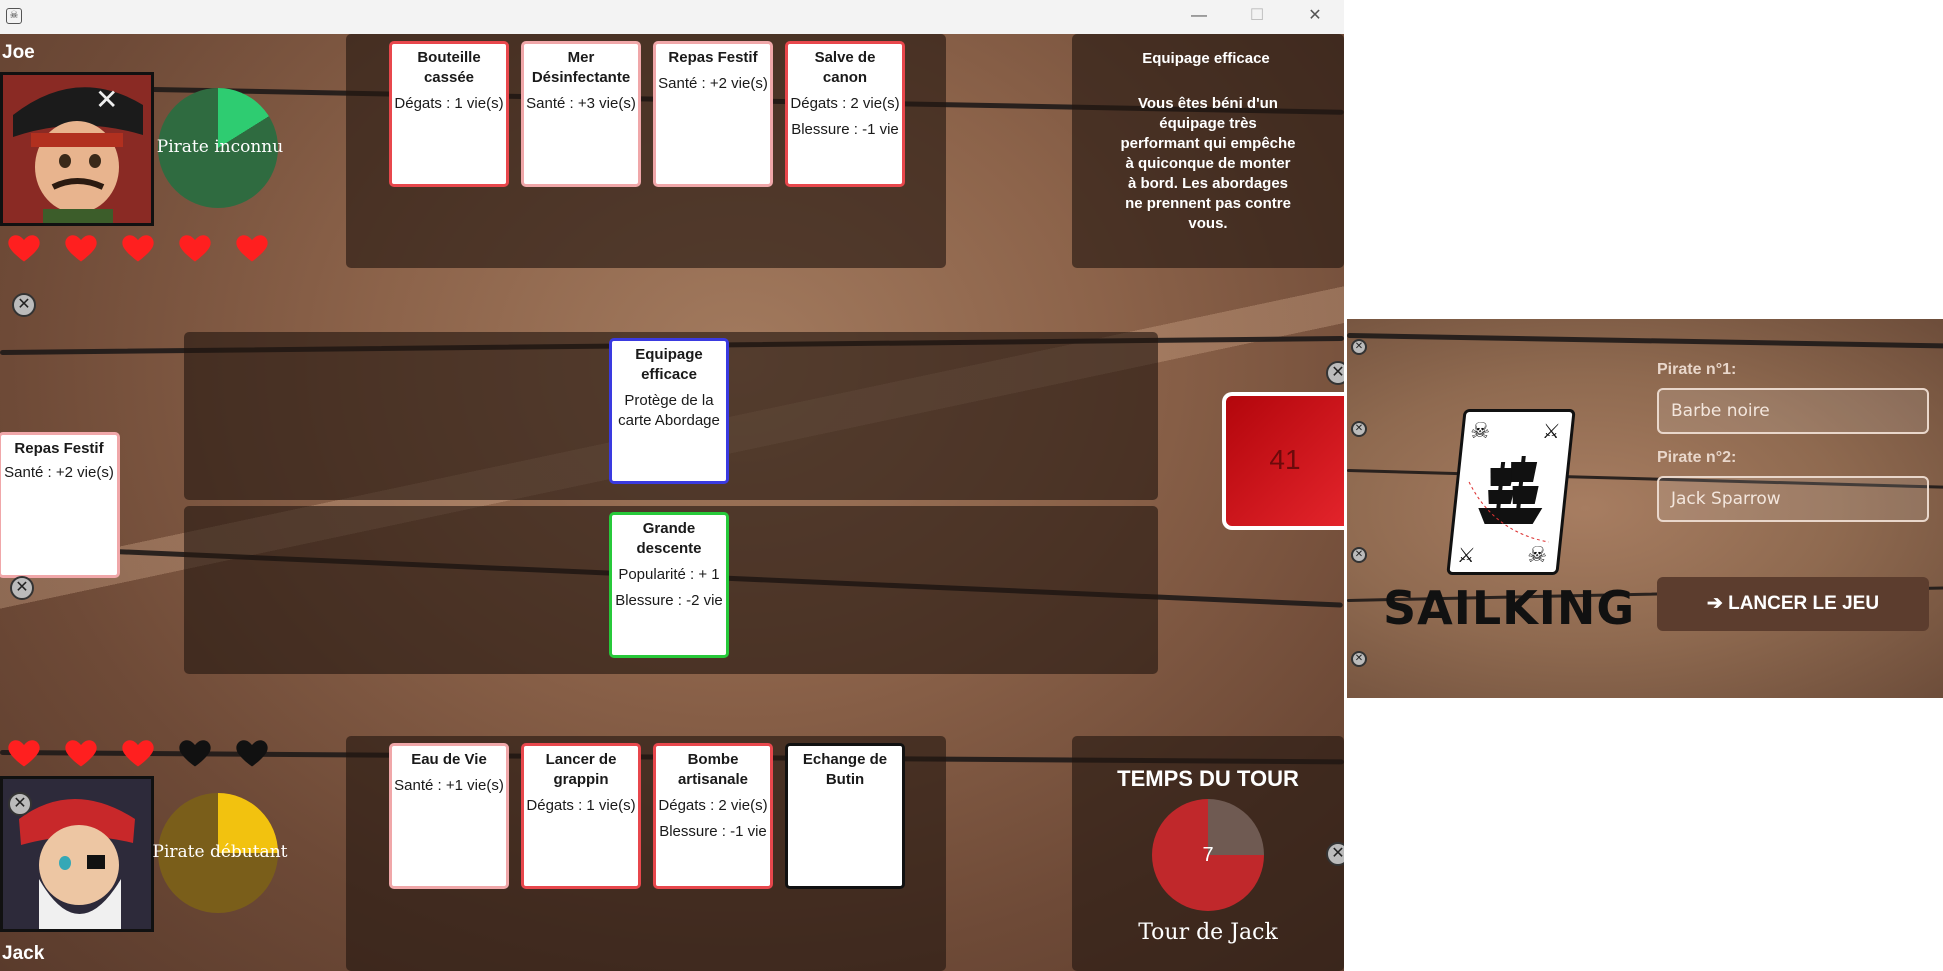 This screenshot has width=1943, height=971. I want to click on player-name: Jack, so click(23, 953).